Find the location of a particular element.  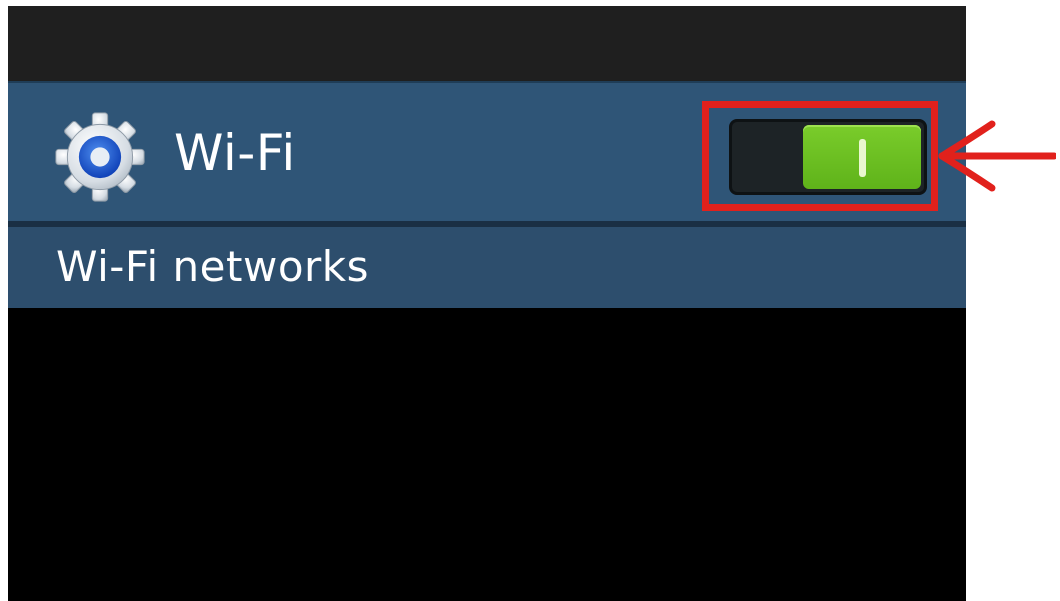

wifi-toggle is located at coordinates (828, 157).